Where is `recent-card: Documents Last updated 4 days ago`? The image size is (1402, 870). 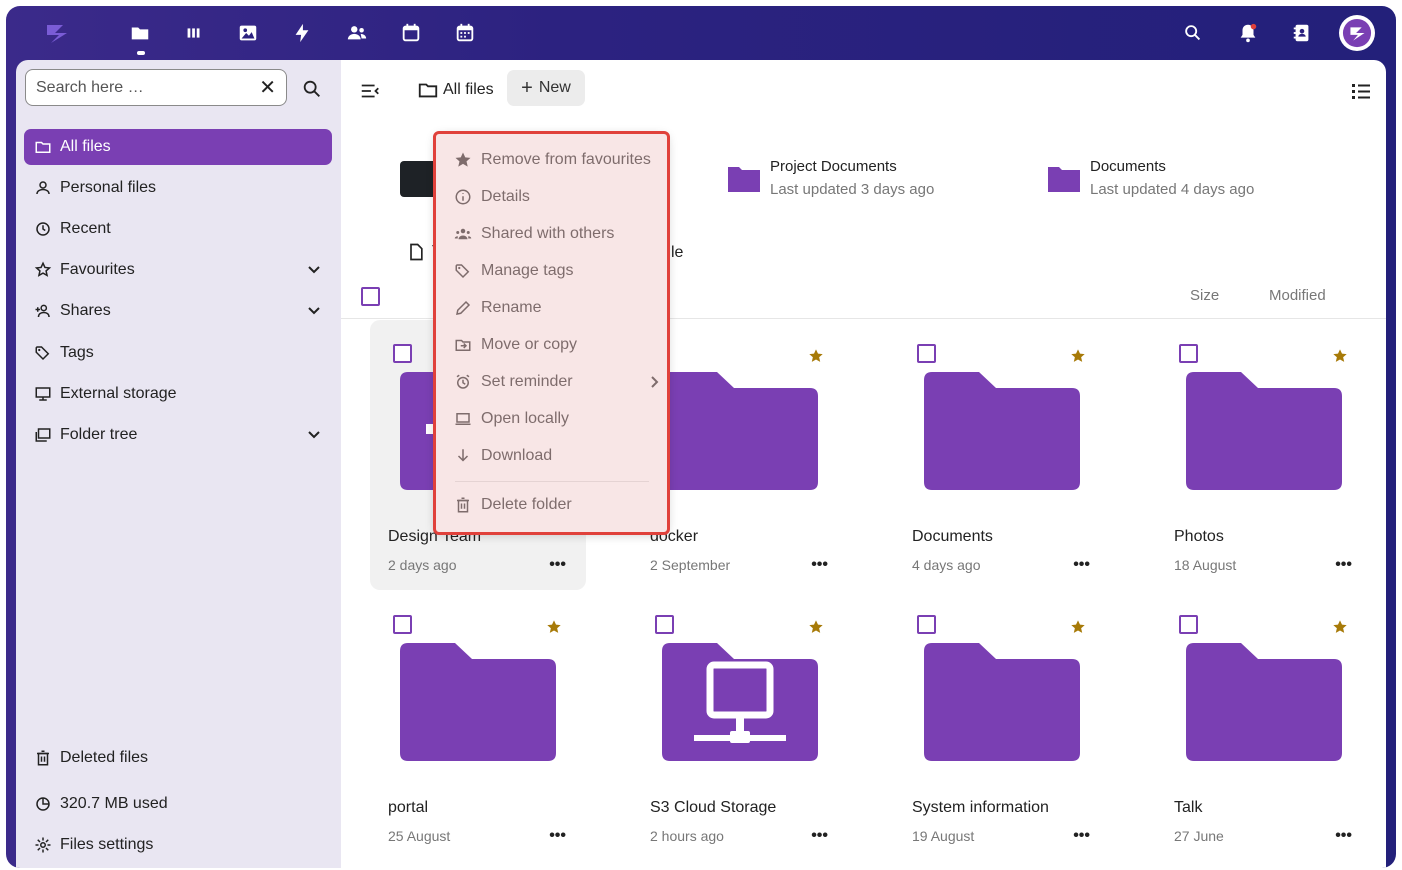
recent-card: Documents Last updated 4 days ago is located at coordinates (1151, 178).